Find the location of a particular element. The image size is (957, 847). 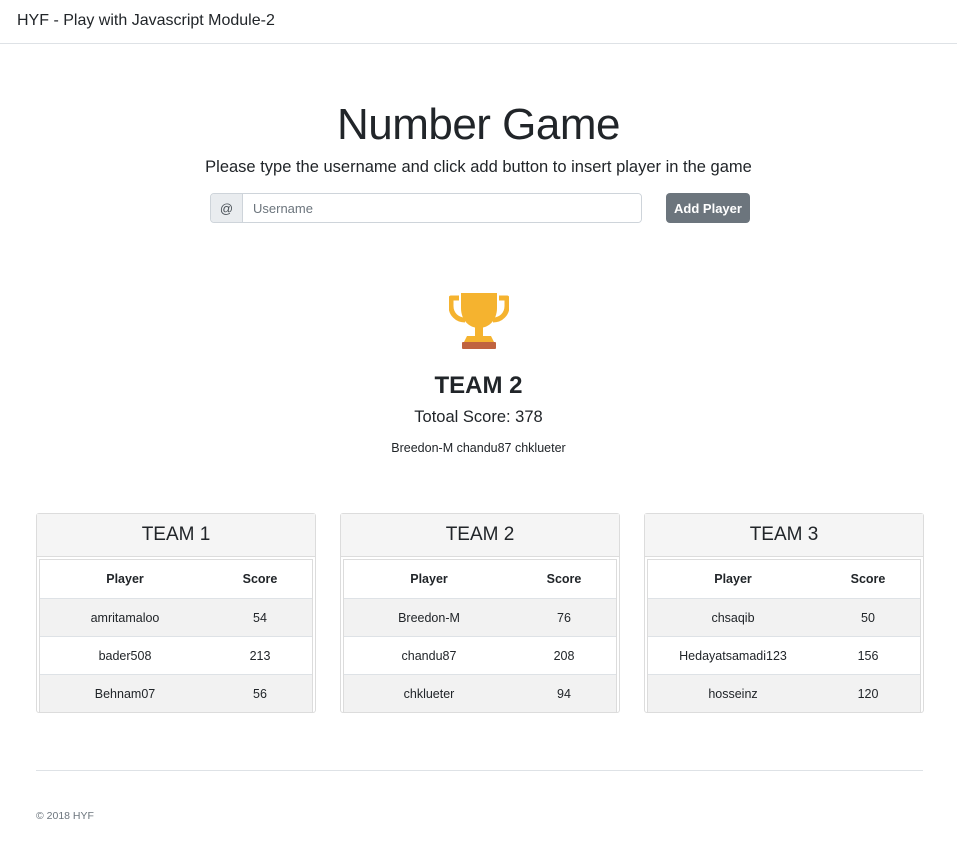

player-score: 213 is located at coordinates (260, 655).